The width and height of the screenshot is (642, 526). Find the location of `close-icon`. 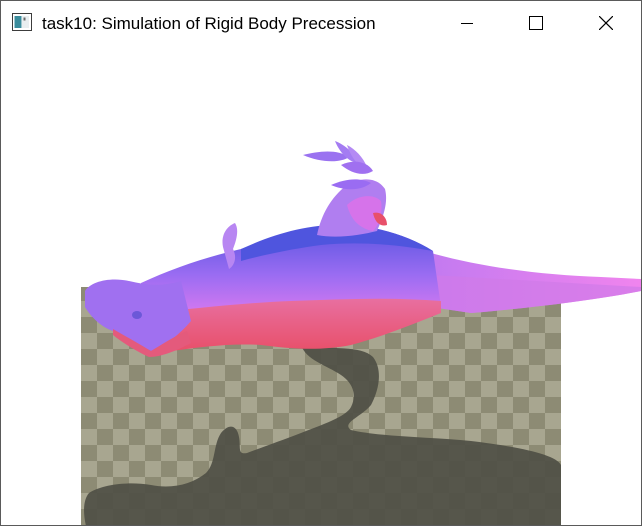

close-icon is located at coordinates (606, 23).